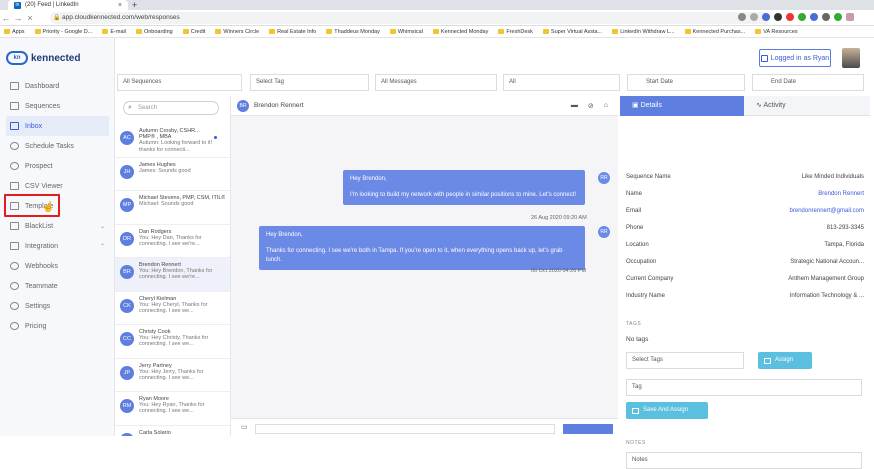  What do you see at coordinates (134, 5) in the screenshot?
I see `new-tab-button: +` at bounding box center [134, 5].